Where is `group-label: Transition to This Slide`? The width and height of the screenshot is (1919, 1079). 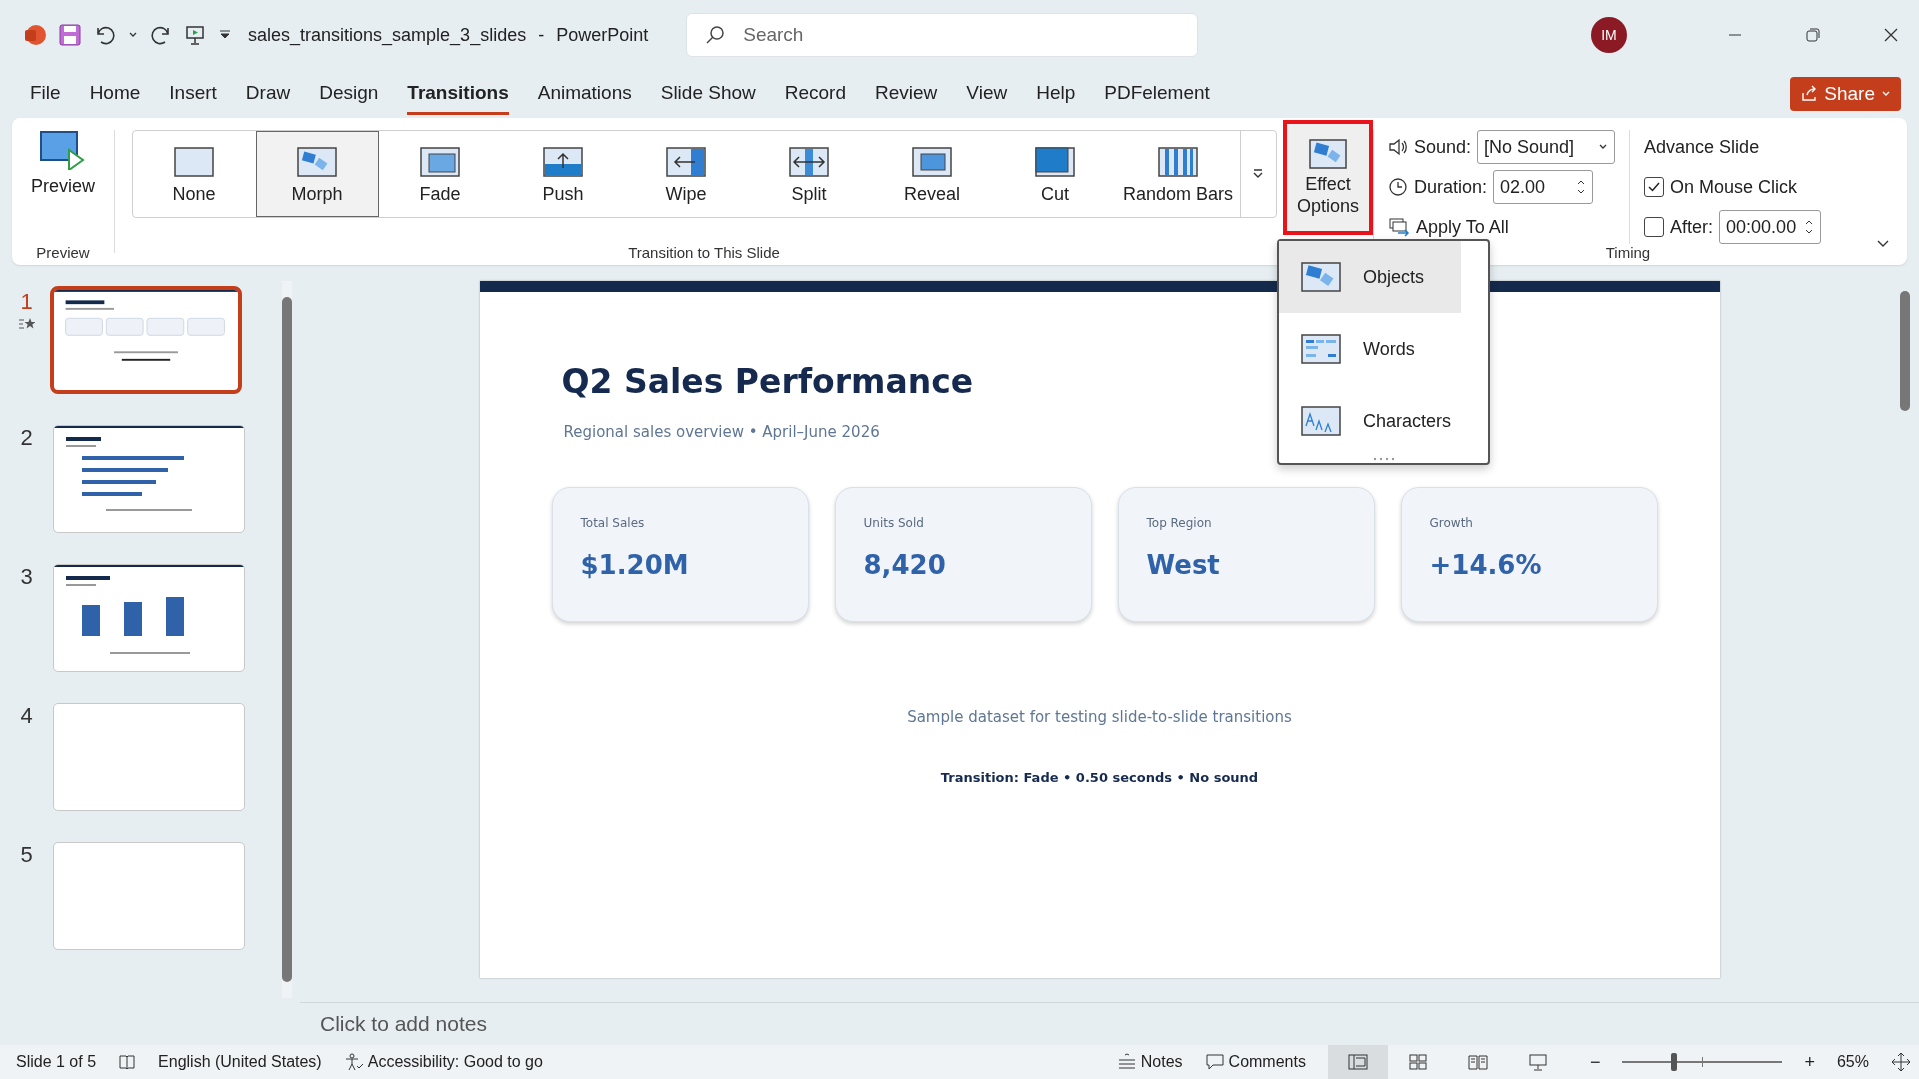 group-label: Transition to This Slide is located at coordinates (704, 252).